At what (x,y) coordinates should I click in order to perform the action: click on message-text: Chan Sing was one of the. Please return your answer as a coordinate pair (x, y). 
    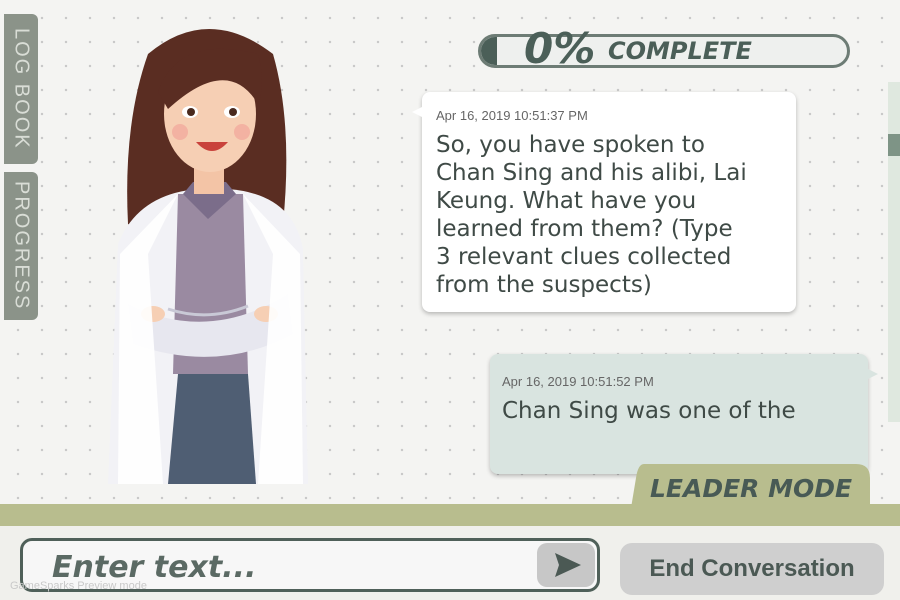
    Looking at the image, I should click on (679, 411).